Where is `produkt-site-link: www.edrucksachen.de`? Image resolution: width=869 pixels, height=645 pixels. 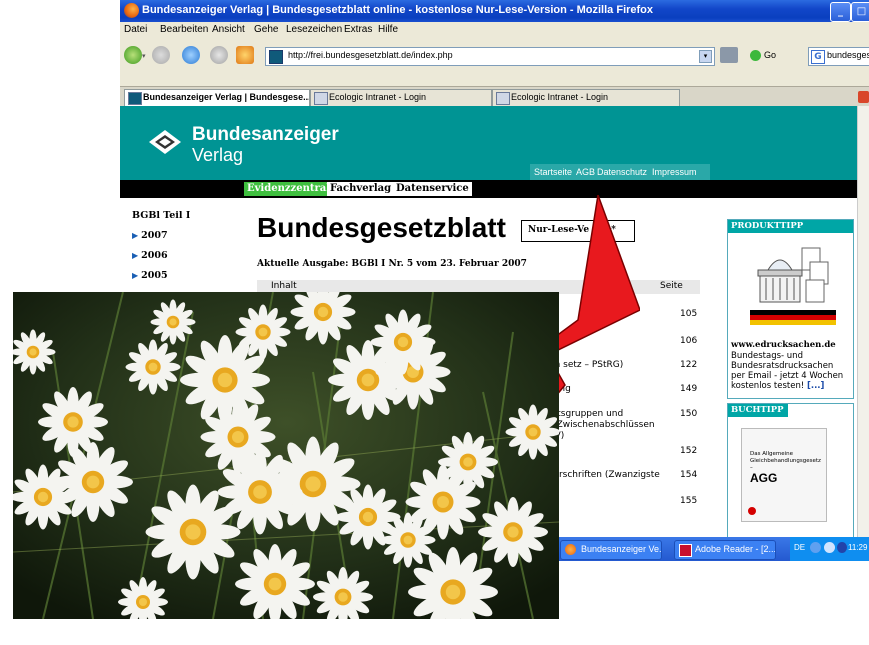
produkt-site-link: www.edrucksachen.de is located at coordinates (783, 345).